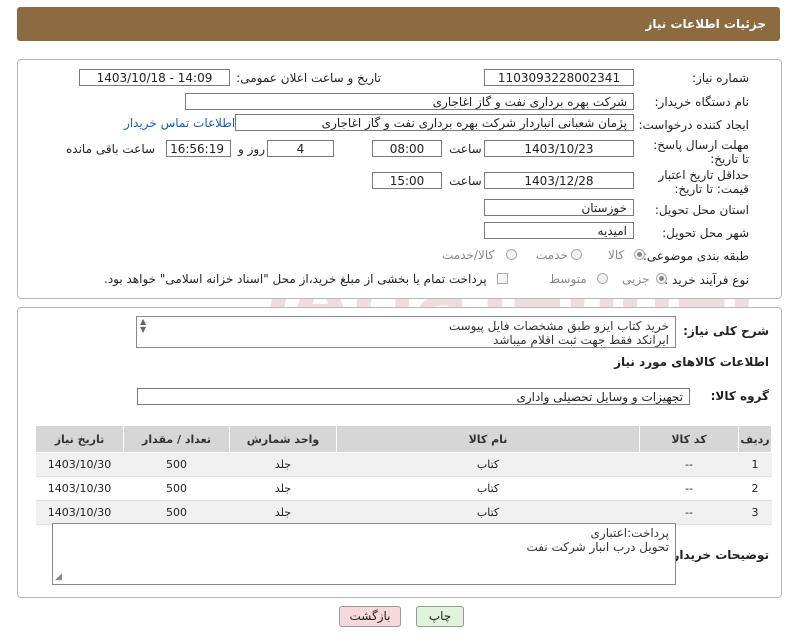  What do you see at coordinates (755, 439) in the screenshot?
I see `col-row-header: ردیف` at bounding box center [755, 439].